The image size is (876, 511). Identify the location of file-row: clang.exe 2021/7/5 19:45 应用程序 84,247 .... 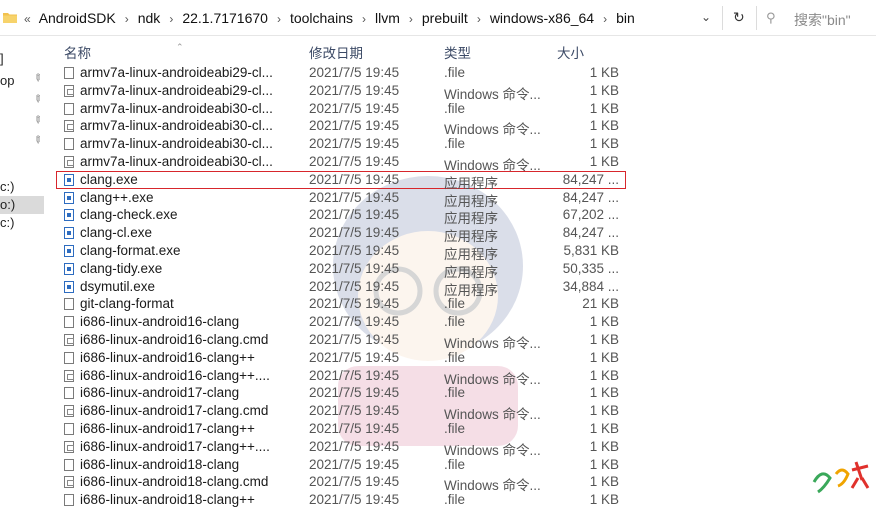
(341, 180).